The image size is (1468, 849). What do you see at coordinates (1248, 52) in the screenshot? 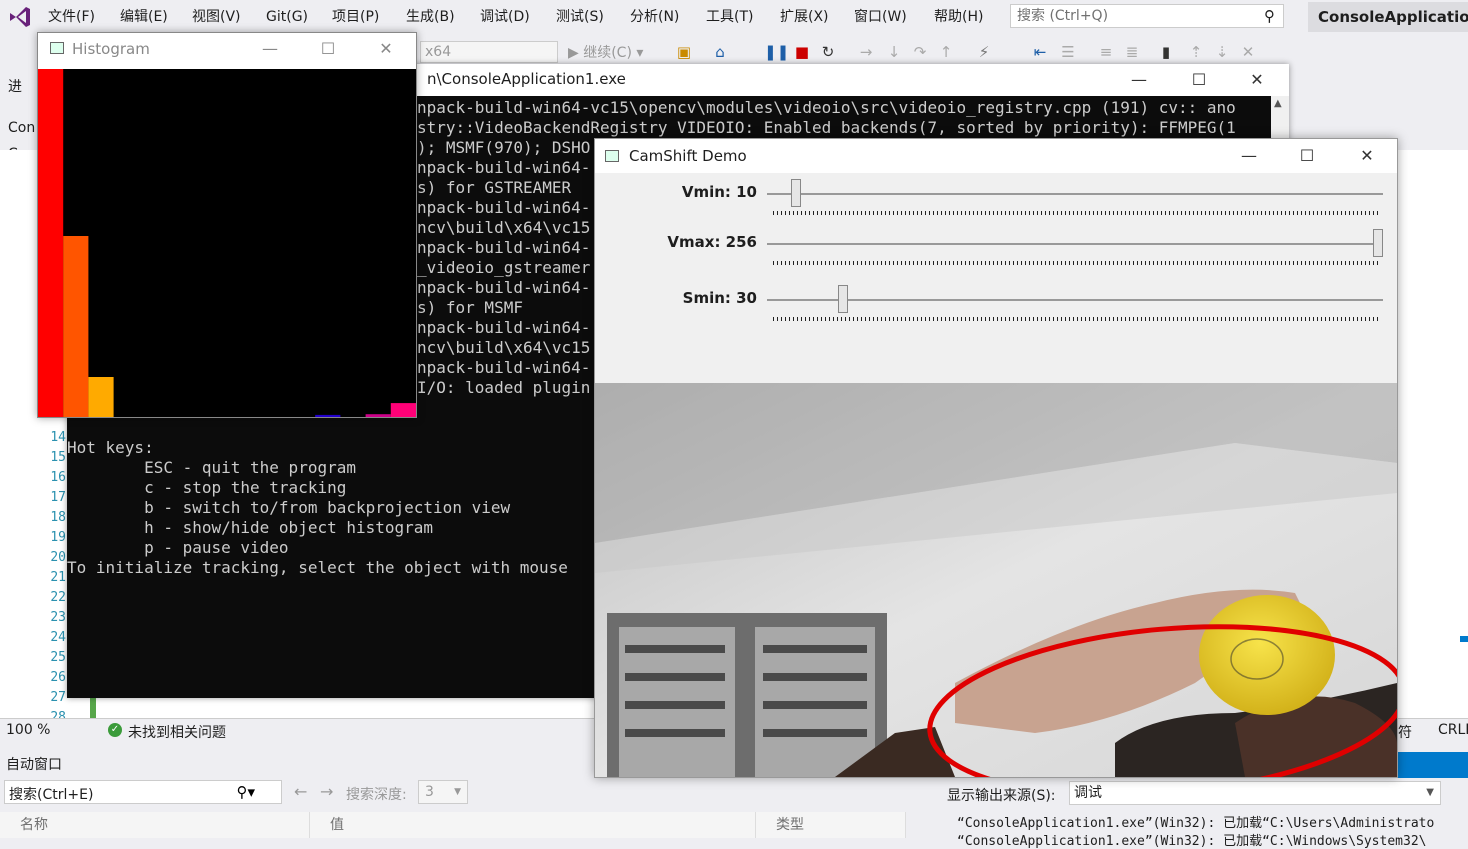
I see `bookmark-clear-icon: ✕` at bounding box center [1248, 52].